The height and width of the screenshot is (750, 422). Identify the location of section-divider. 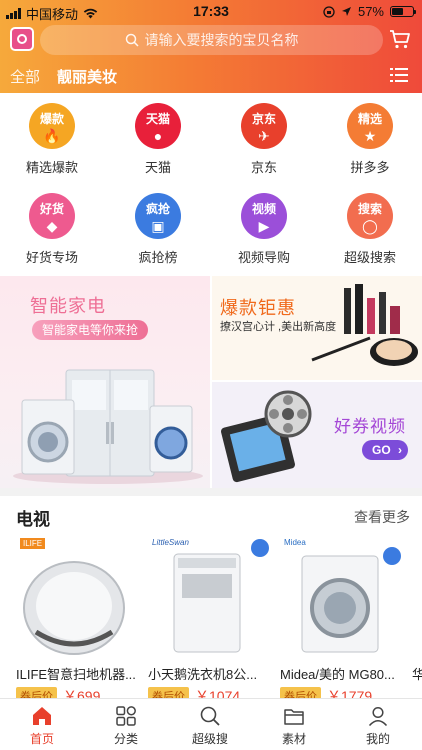
(211, 492).